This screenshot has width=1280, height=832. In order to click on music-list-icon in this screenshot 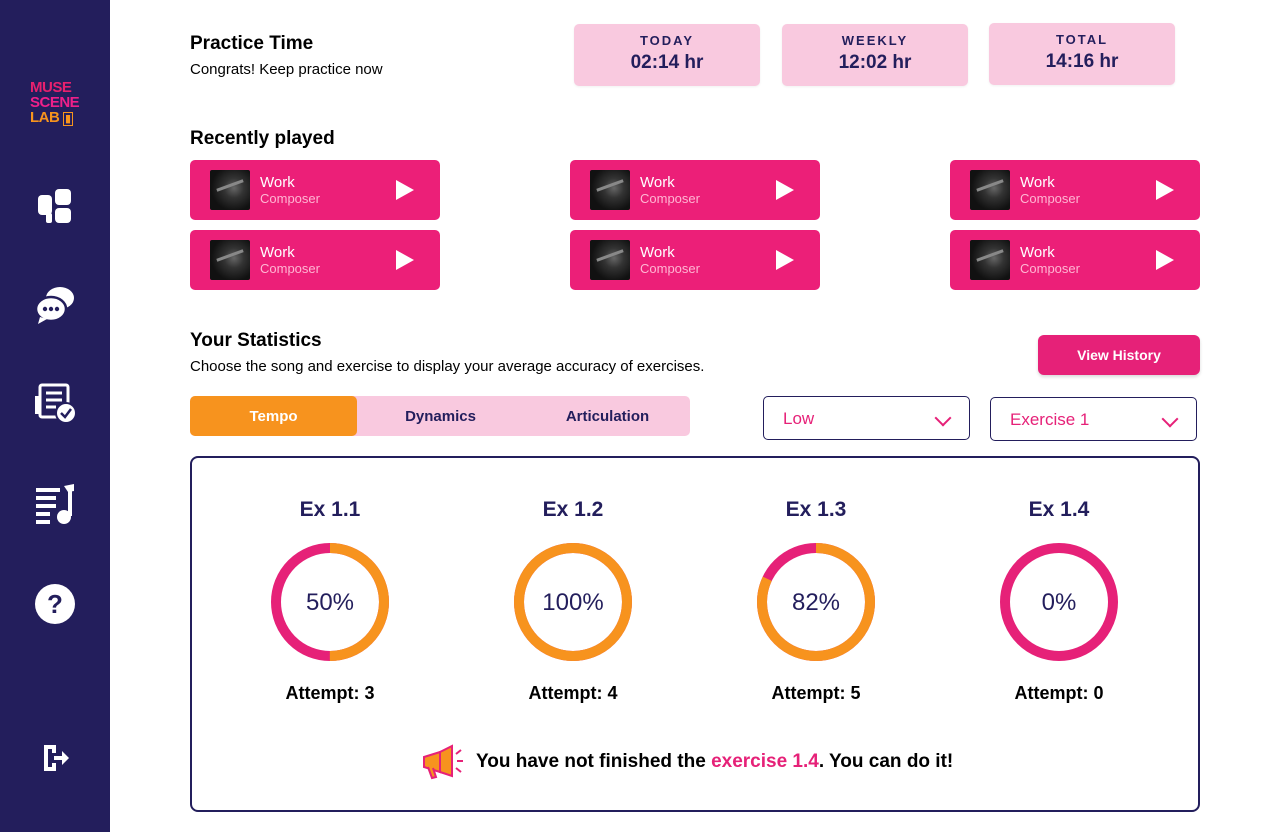, I will do `click(55, 504)`.